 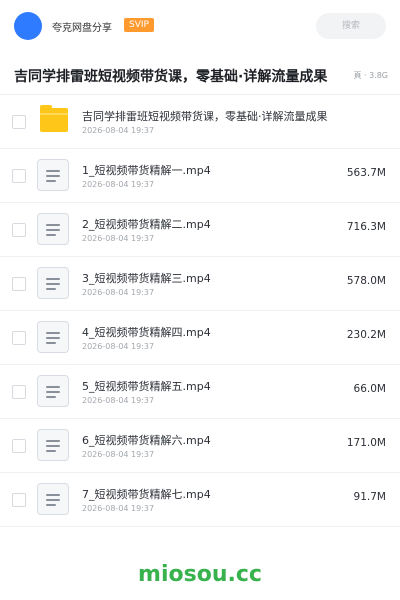 What do you see at coordinates (146, 278) in the screenshot?
I see `item-name: 3_短视频带货精解三.mp4` at bounding box center [146, 278].